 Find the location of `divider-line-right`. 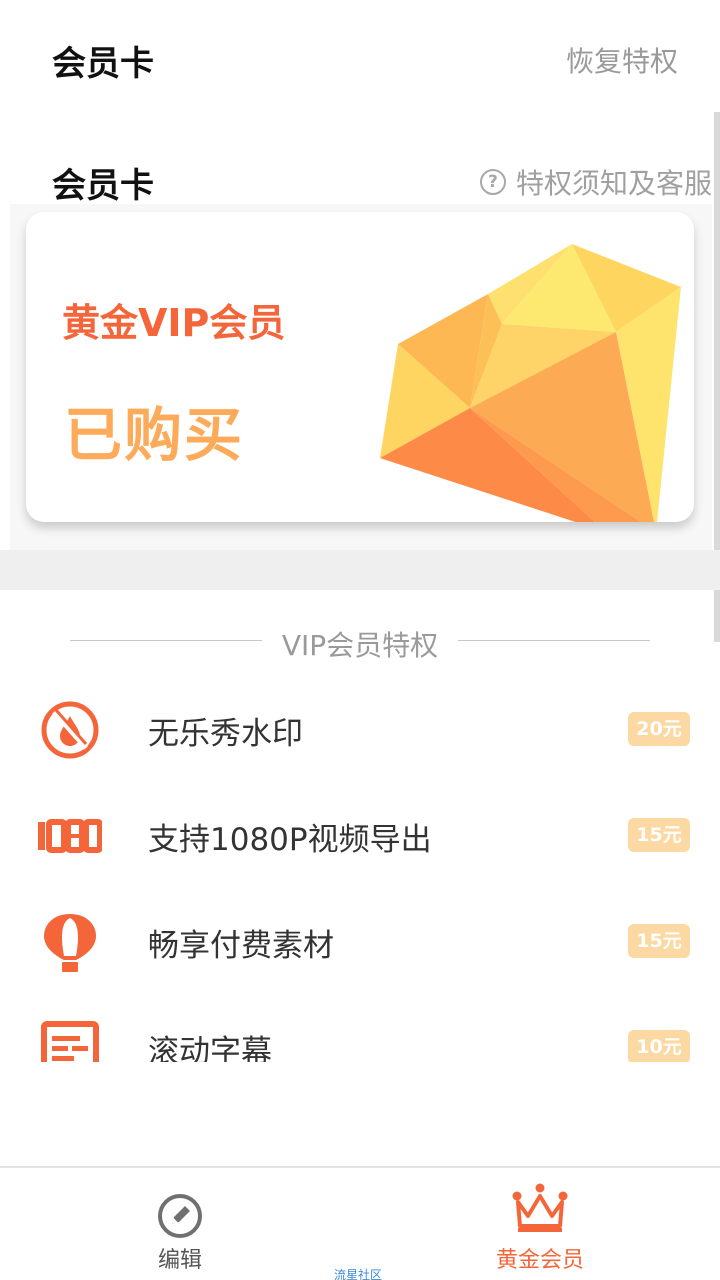

divider-line-right is located at coordinates (554, 640).